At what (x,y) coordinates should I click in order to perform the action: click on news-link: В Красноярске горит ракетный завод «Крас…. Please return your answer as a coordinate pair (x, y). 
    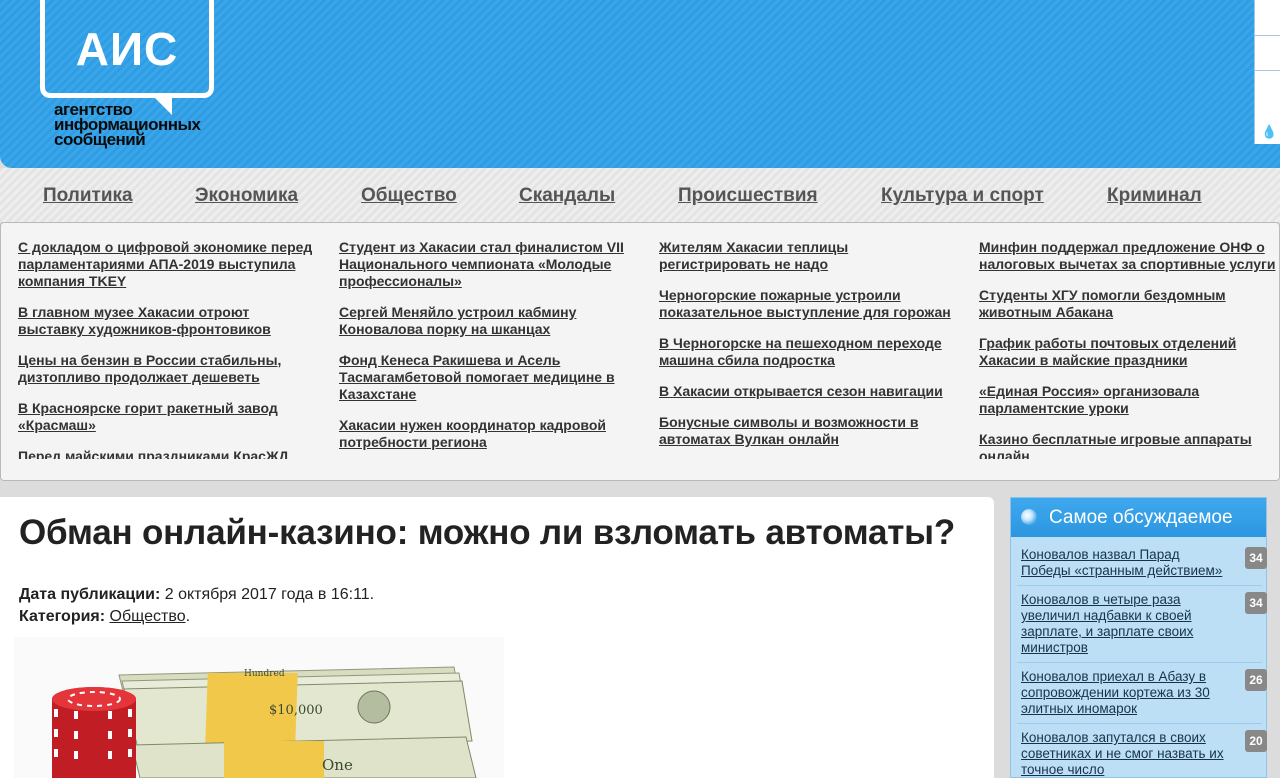
    Looking at the image, I should click on (168, 417).